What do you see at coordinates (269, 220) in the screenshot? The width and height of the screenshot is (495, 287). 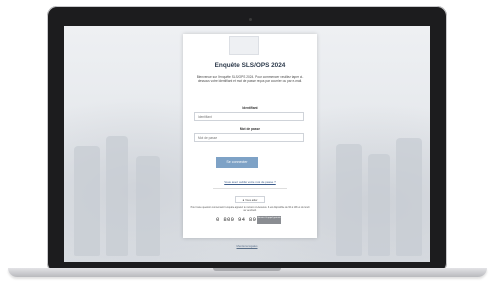 I see `phone-badge: Service & appel gratuits` at bounding box center [269, 220].